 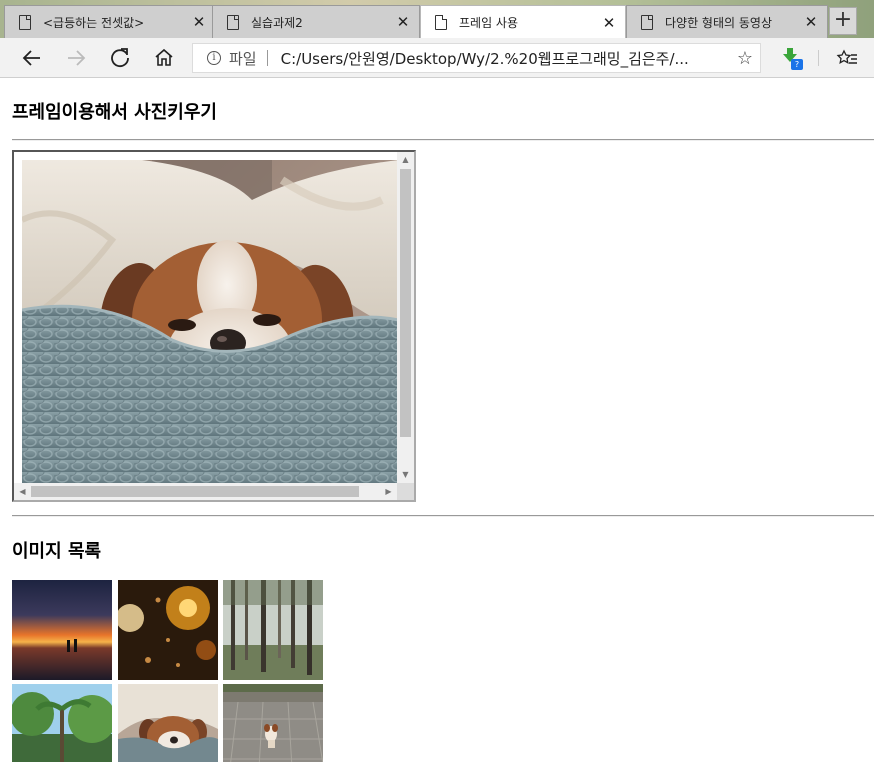 What do you see at coordinates (195, 491) in the screenshot?
I see `horizontal-scroll-thumb` at bounding box center [195, 491].